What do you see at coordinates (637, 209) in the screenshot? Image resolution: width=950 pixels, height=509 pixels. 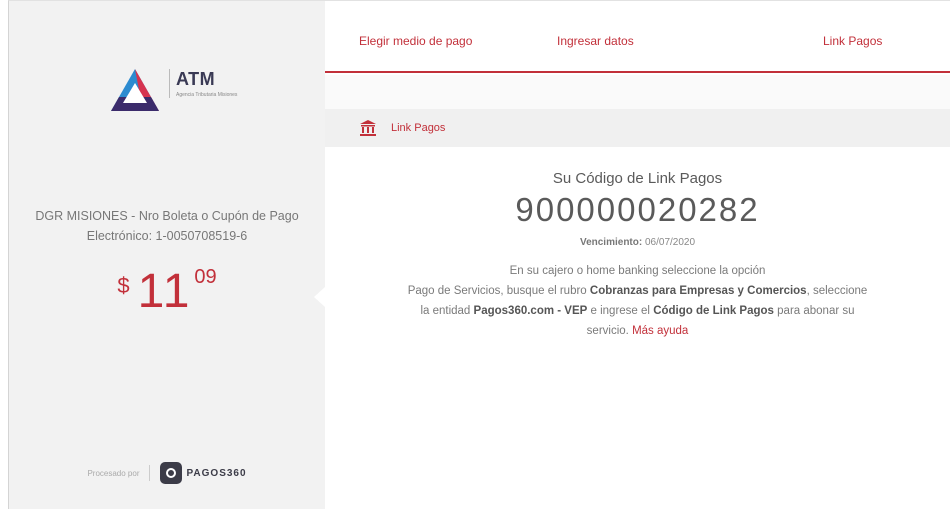 I see `payment-code: 900000020282` at bounding box center [637, 209].